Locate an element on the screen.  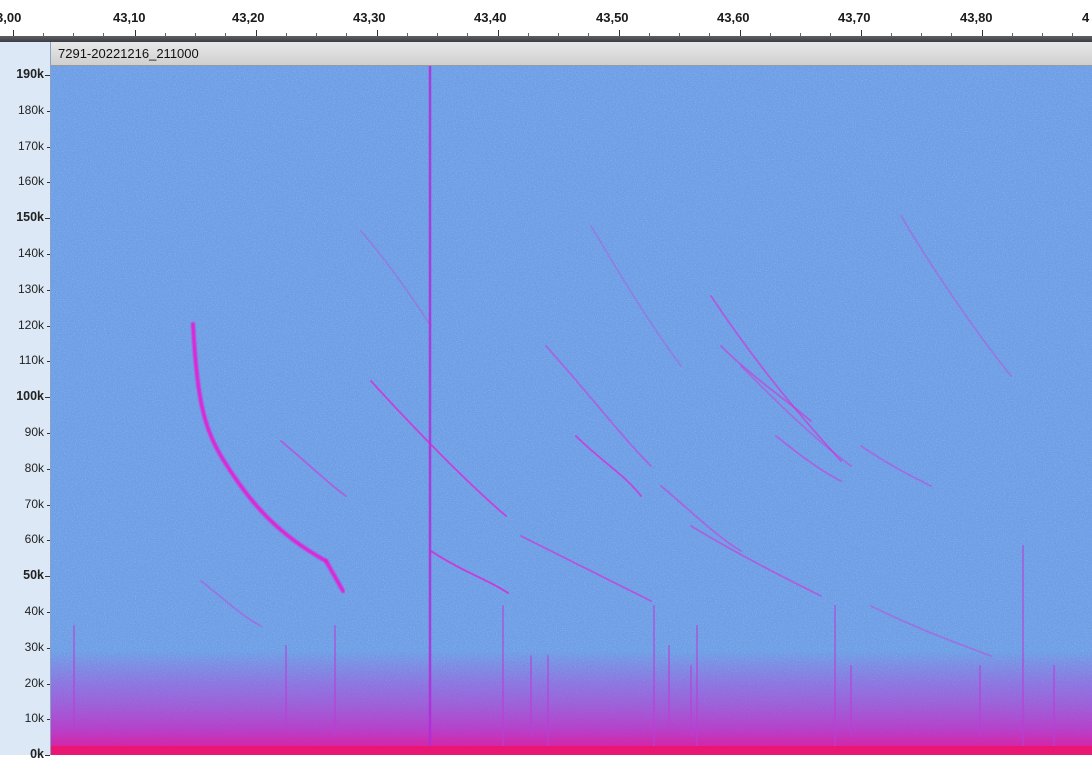
frequency-label: 80k is located at coordinates (34, 467).